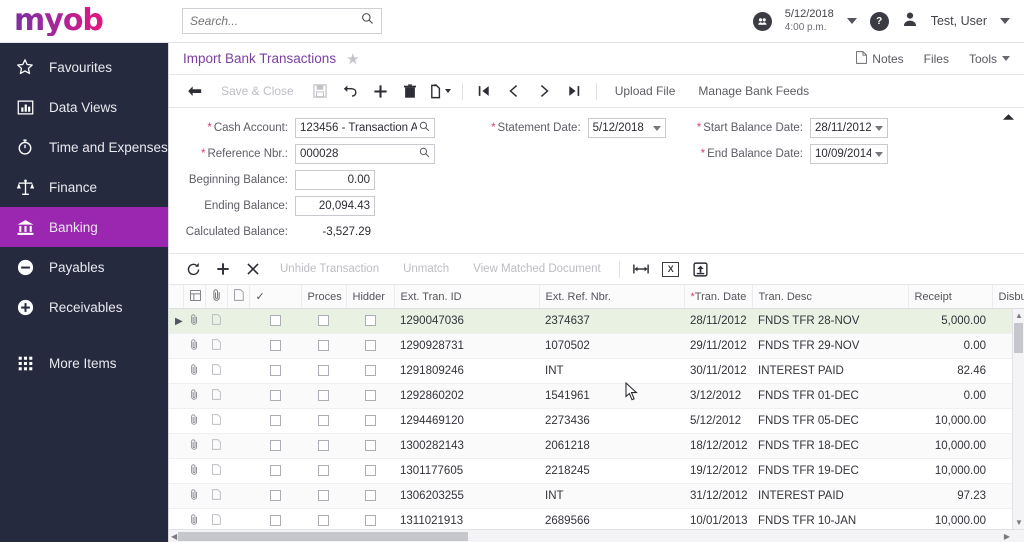  What do you see at coordinates (1019, 315) in the screenshot?
I see `scroll-up-arrow-icon: ▲` at bounding box center [1019, 315].